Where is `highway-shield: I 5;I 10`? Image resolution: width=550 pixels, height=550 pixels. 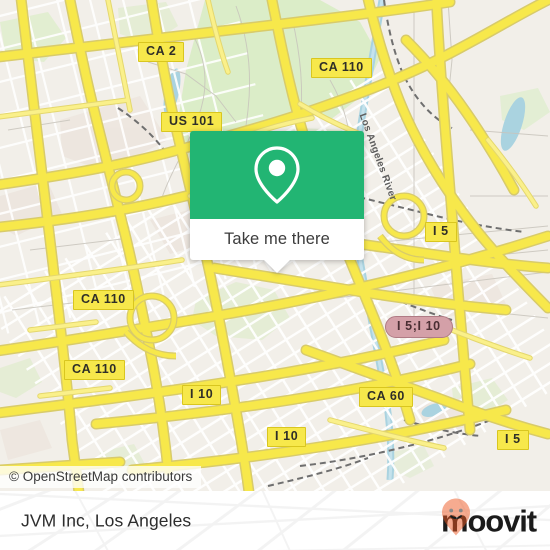 highway-shield: I 5;I 10 is located at coordinates (419, 327).